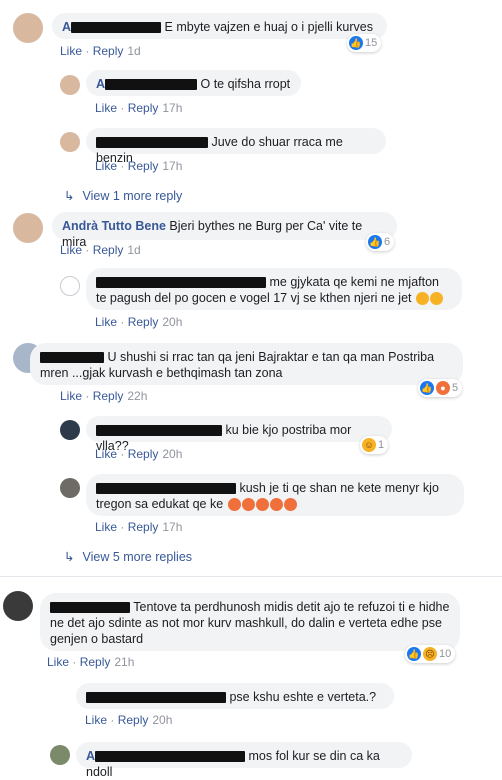 The width and height of the screenshot is (502, 780). I want to click on comment-bubble: A O te qifsha rropt, so click(193, 83).